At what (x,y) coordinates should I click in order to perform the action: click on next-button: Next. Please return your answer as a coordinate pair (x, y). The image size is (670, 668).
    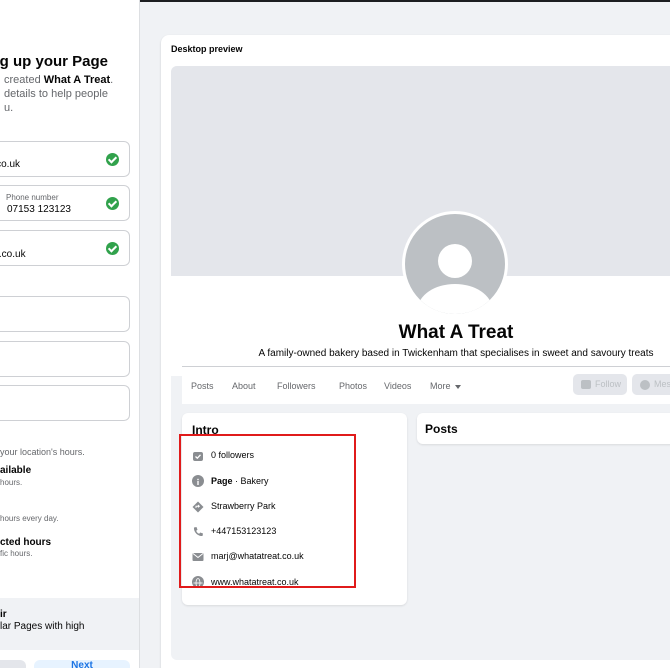
    Looking at the image, I should click on (82, 664).